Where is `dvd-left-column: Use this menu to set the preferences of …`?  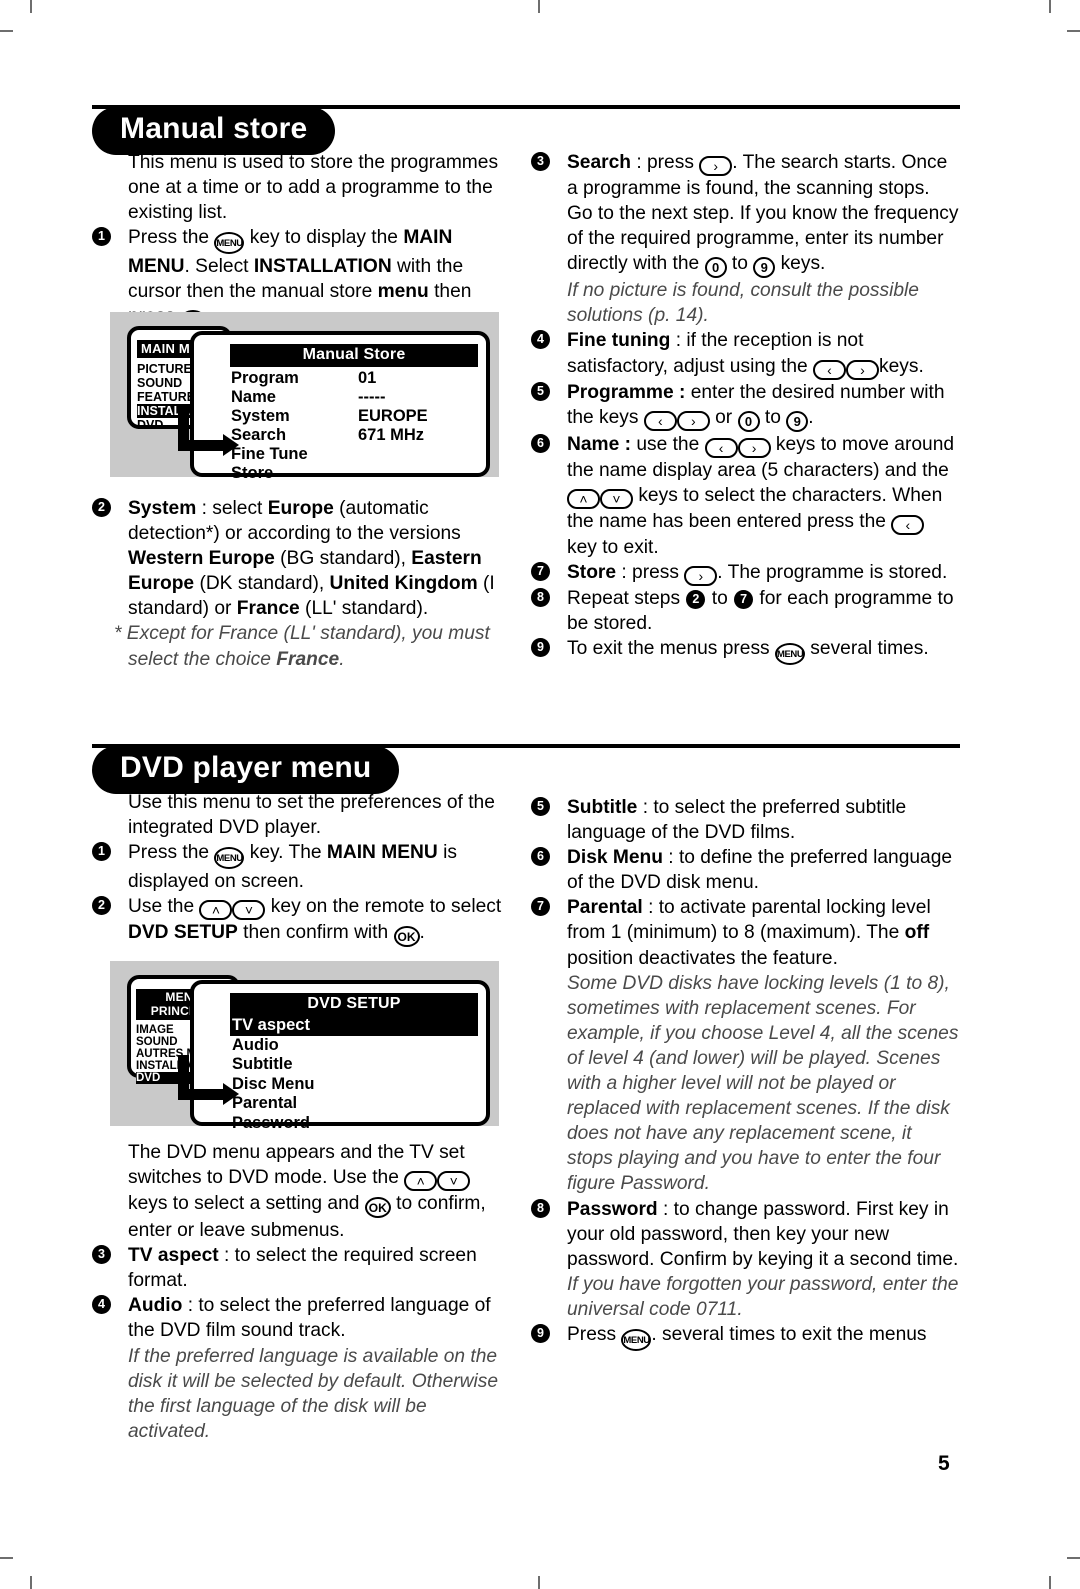 dvd-left-column: Use this menu to set the preferences of … is located at coordinates (302, 869).